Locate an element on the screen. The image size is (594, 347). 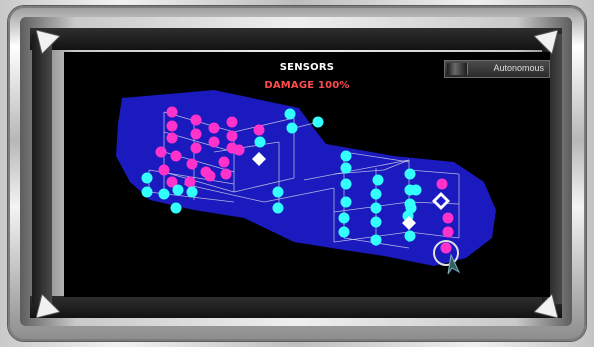
damage-readout: DAMAGE 100% is located at coordinates (307, 85).